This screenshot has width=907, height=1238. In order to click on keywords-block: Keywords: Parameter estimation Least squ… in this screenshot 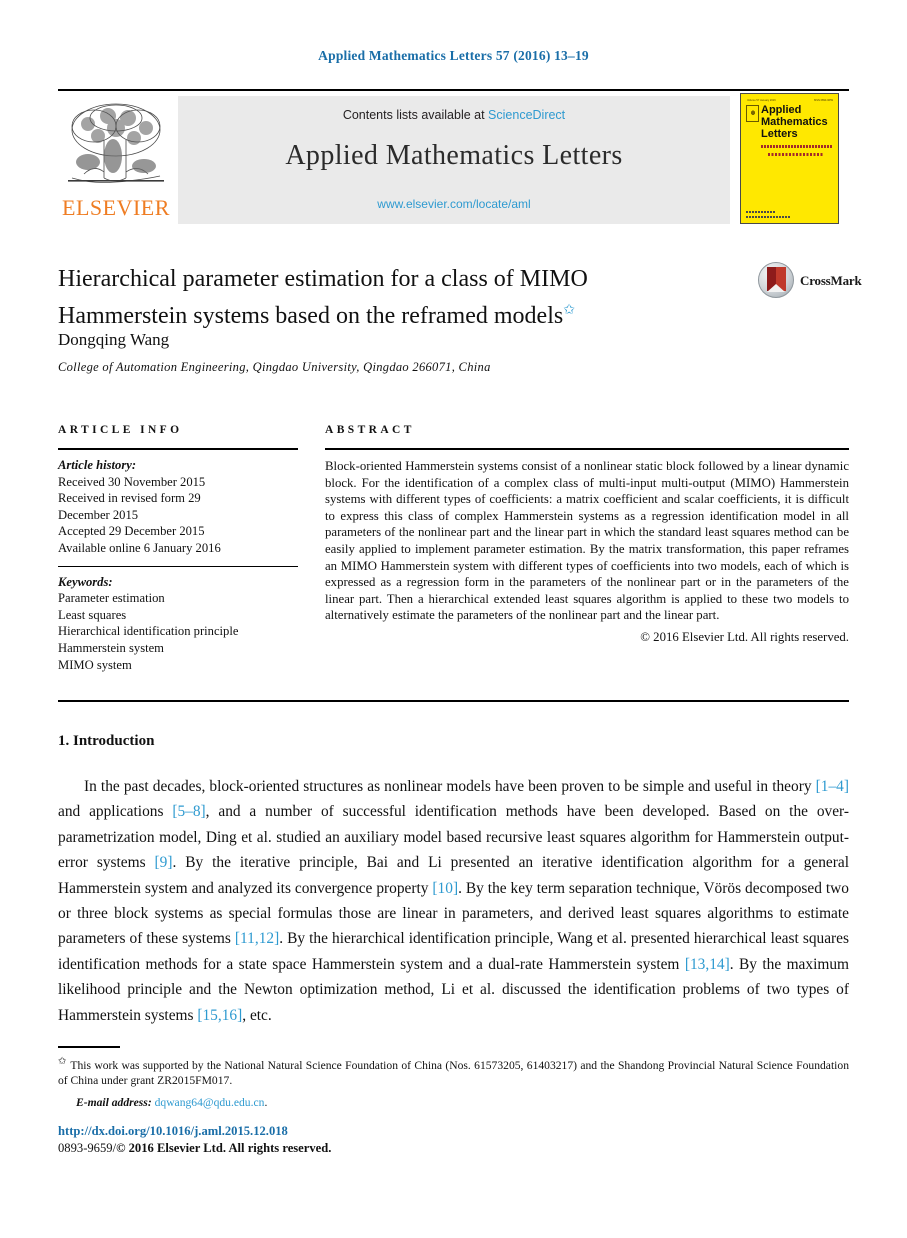, I will do `click(178, 624)`.